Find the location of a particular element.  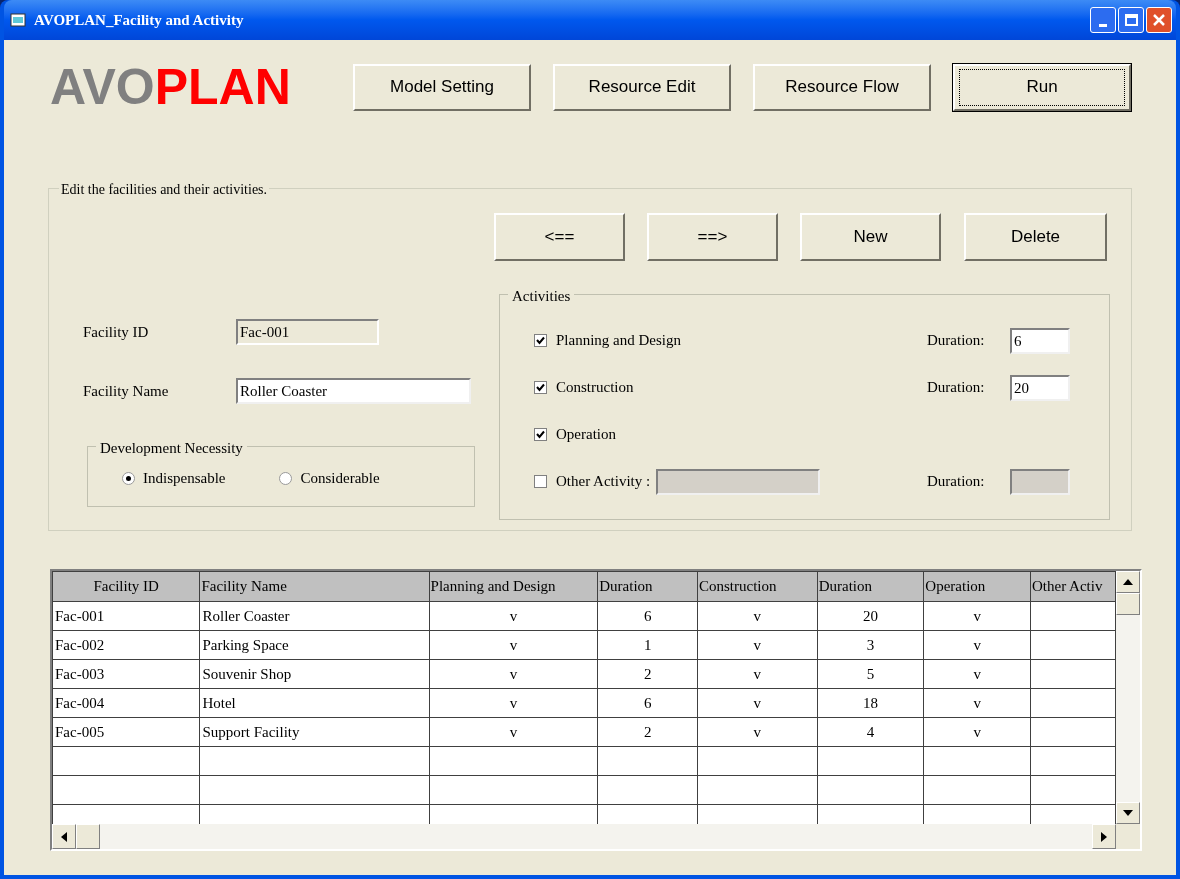

checkbox-label: Operation is located at coordinates (586, 435).